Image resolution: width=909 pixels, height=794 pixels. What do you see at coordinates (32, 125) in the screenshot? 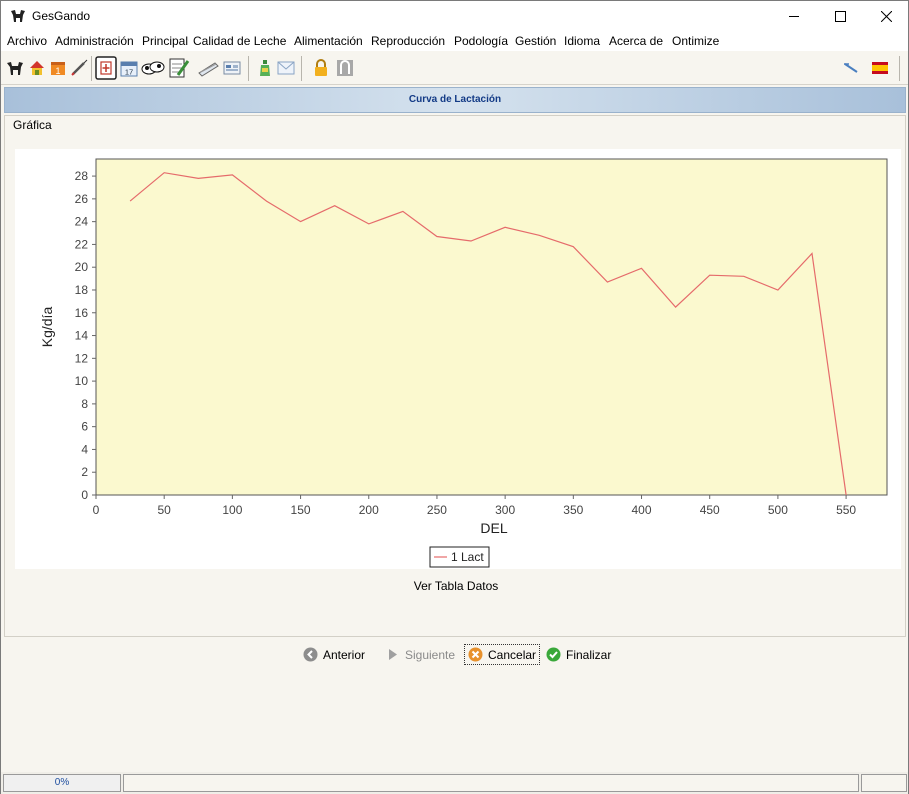
I see `panel-title: Gráfica` at bounding box center [32, 125].